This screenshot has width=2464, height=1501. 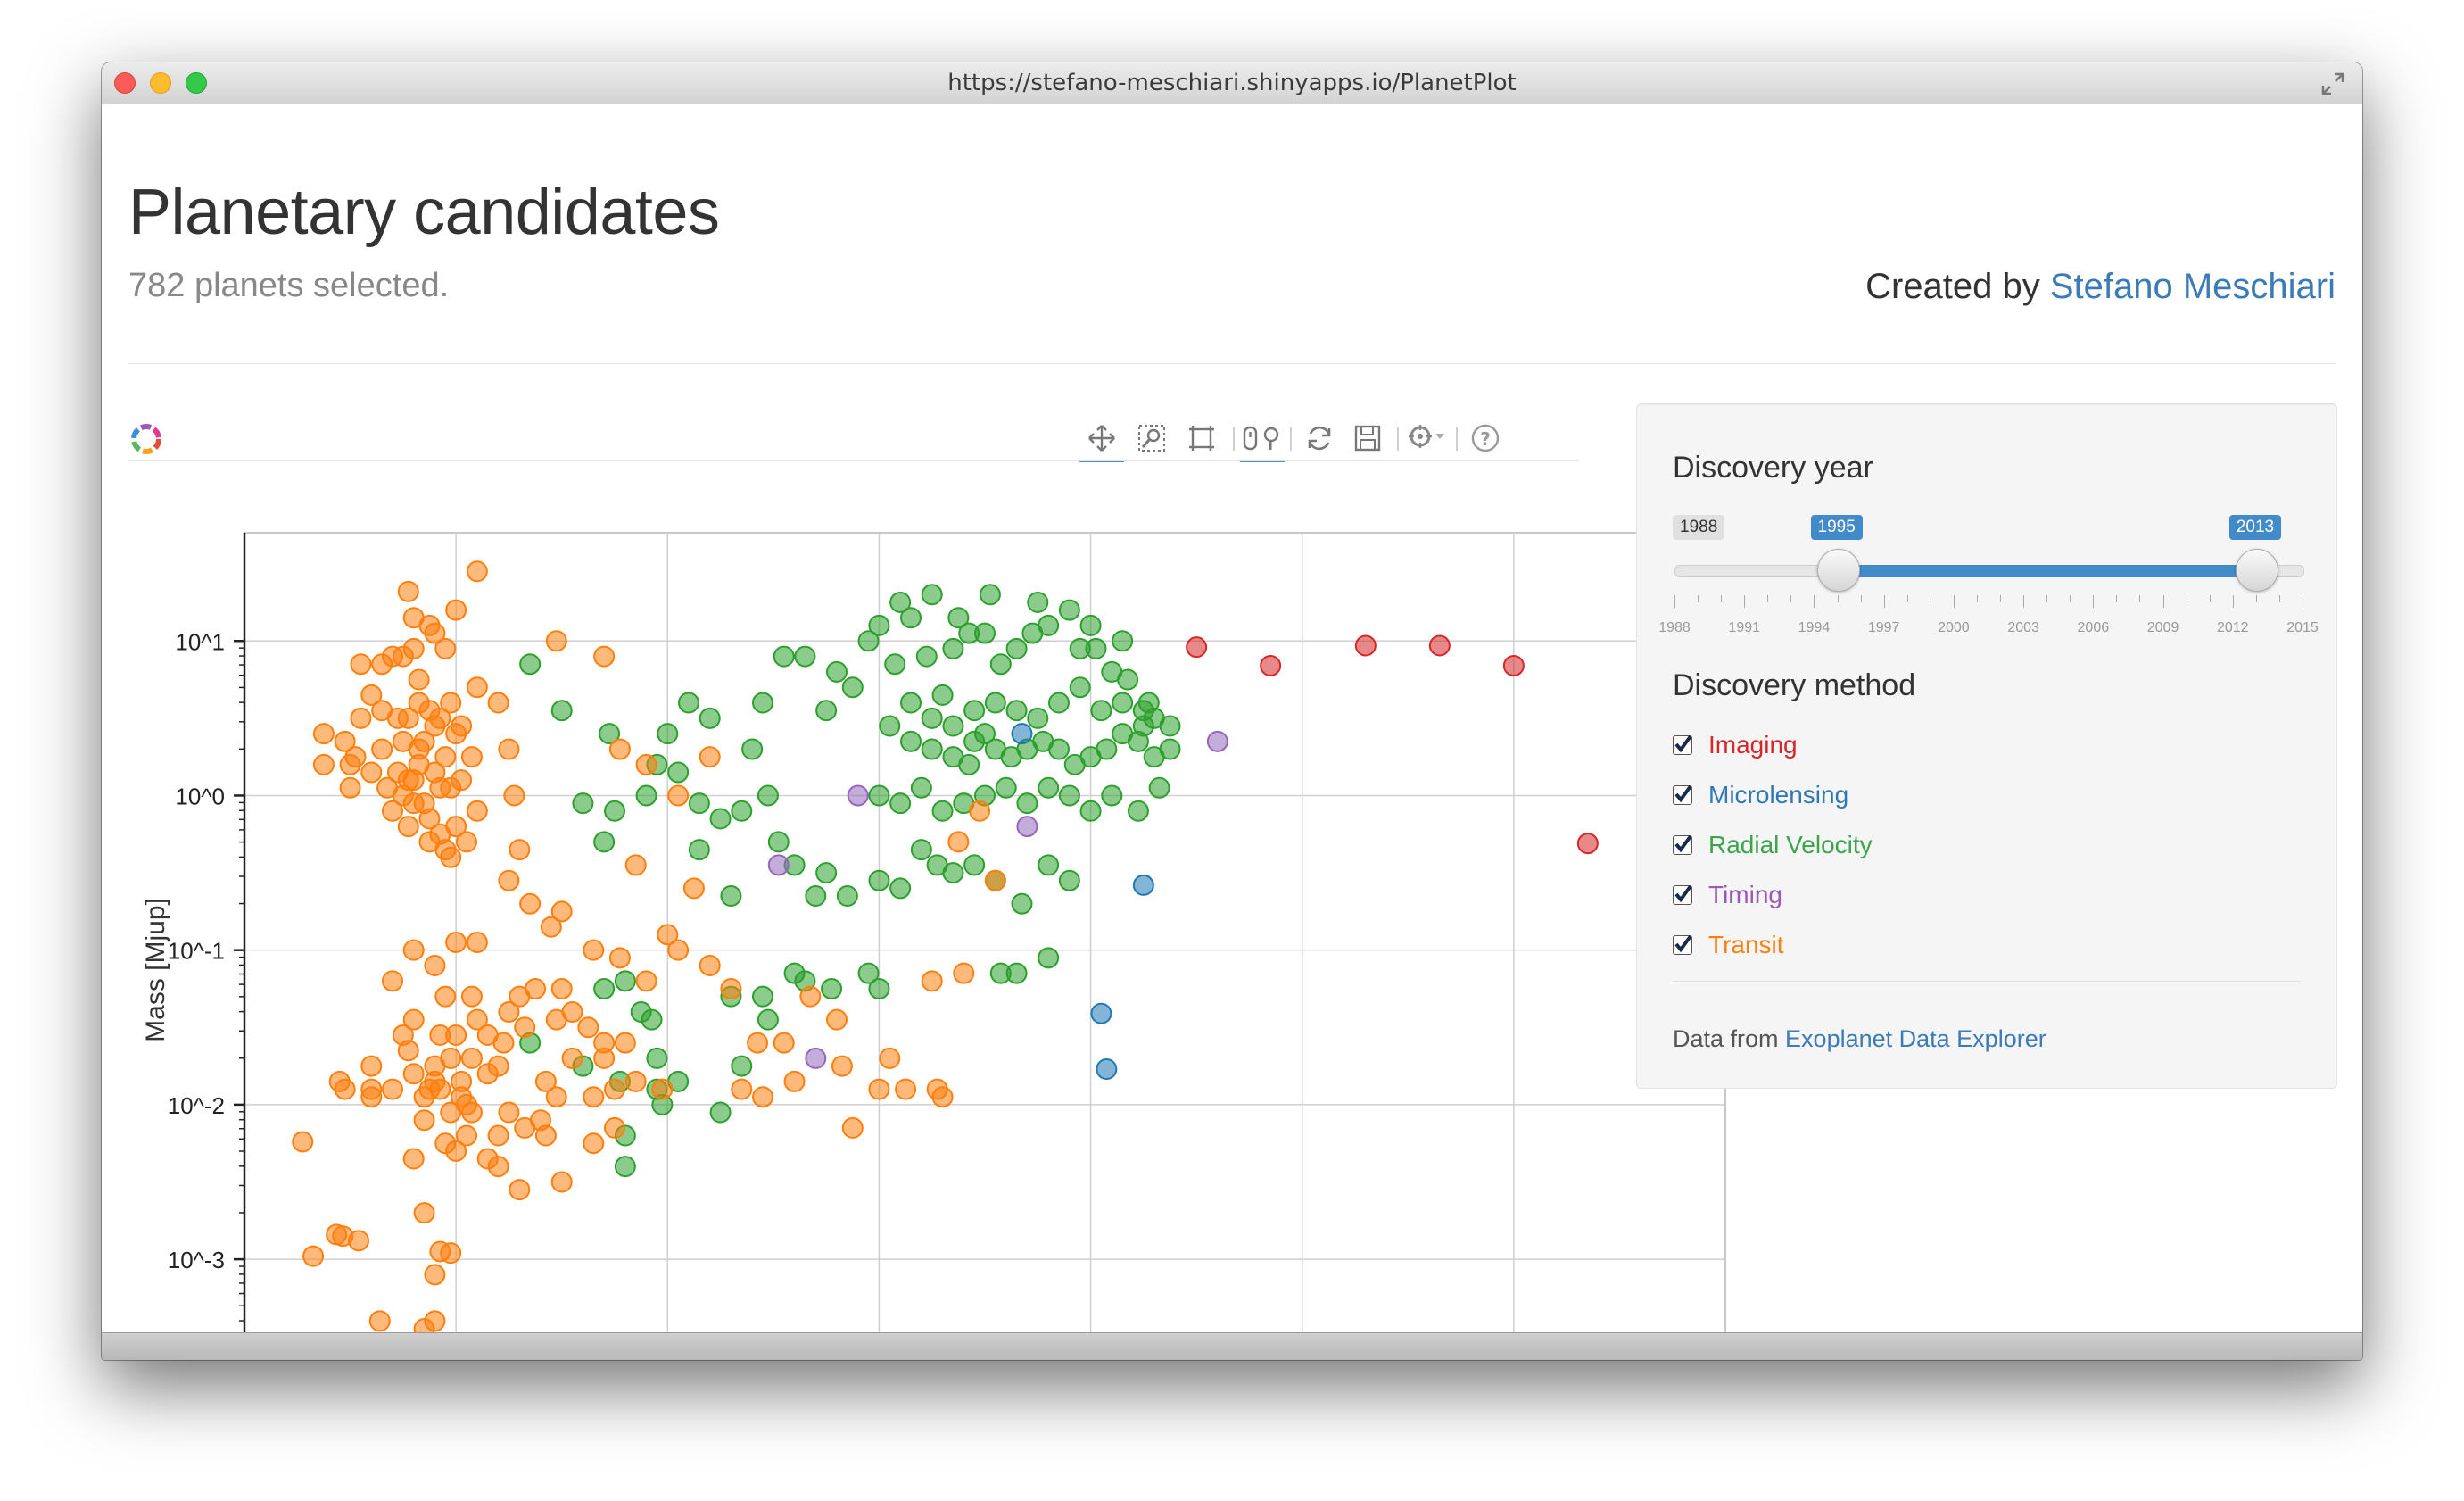 What do you see at coordinates (1683, 845) in the screenshot?
I see `radial-velocity-checkbox` at bounding box center [1683, 845].